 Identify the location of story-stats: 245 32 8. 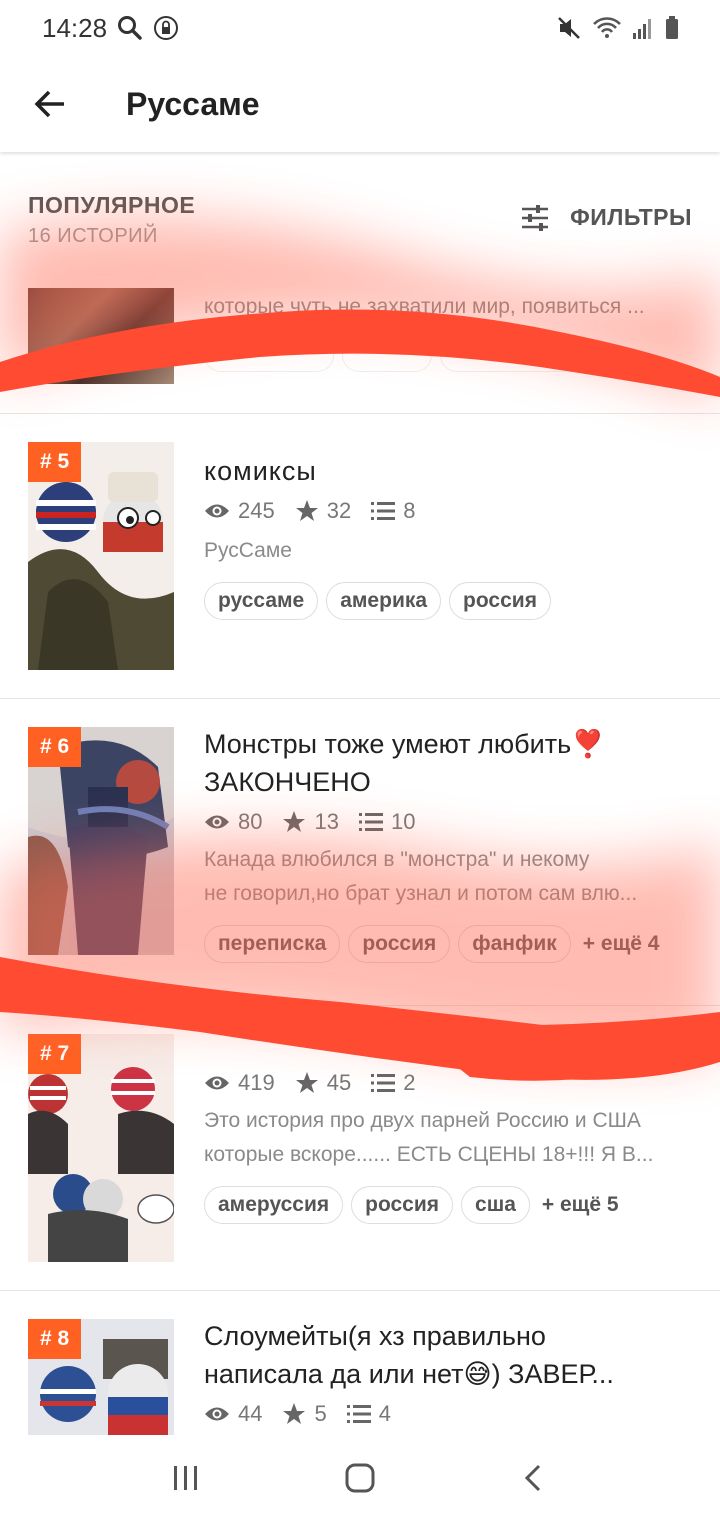
(448, 511).